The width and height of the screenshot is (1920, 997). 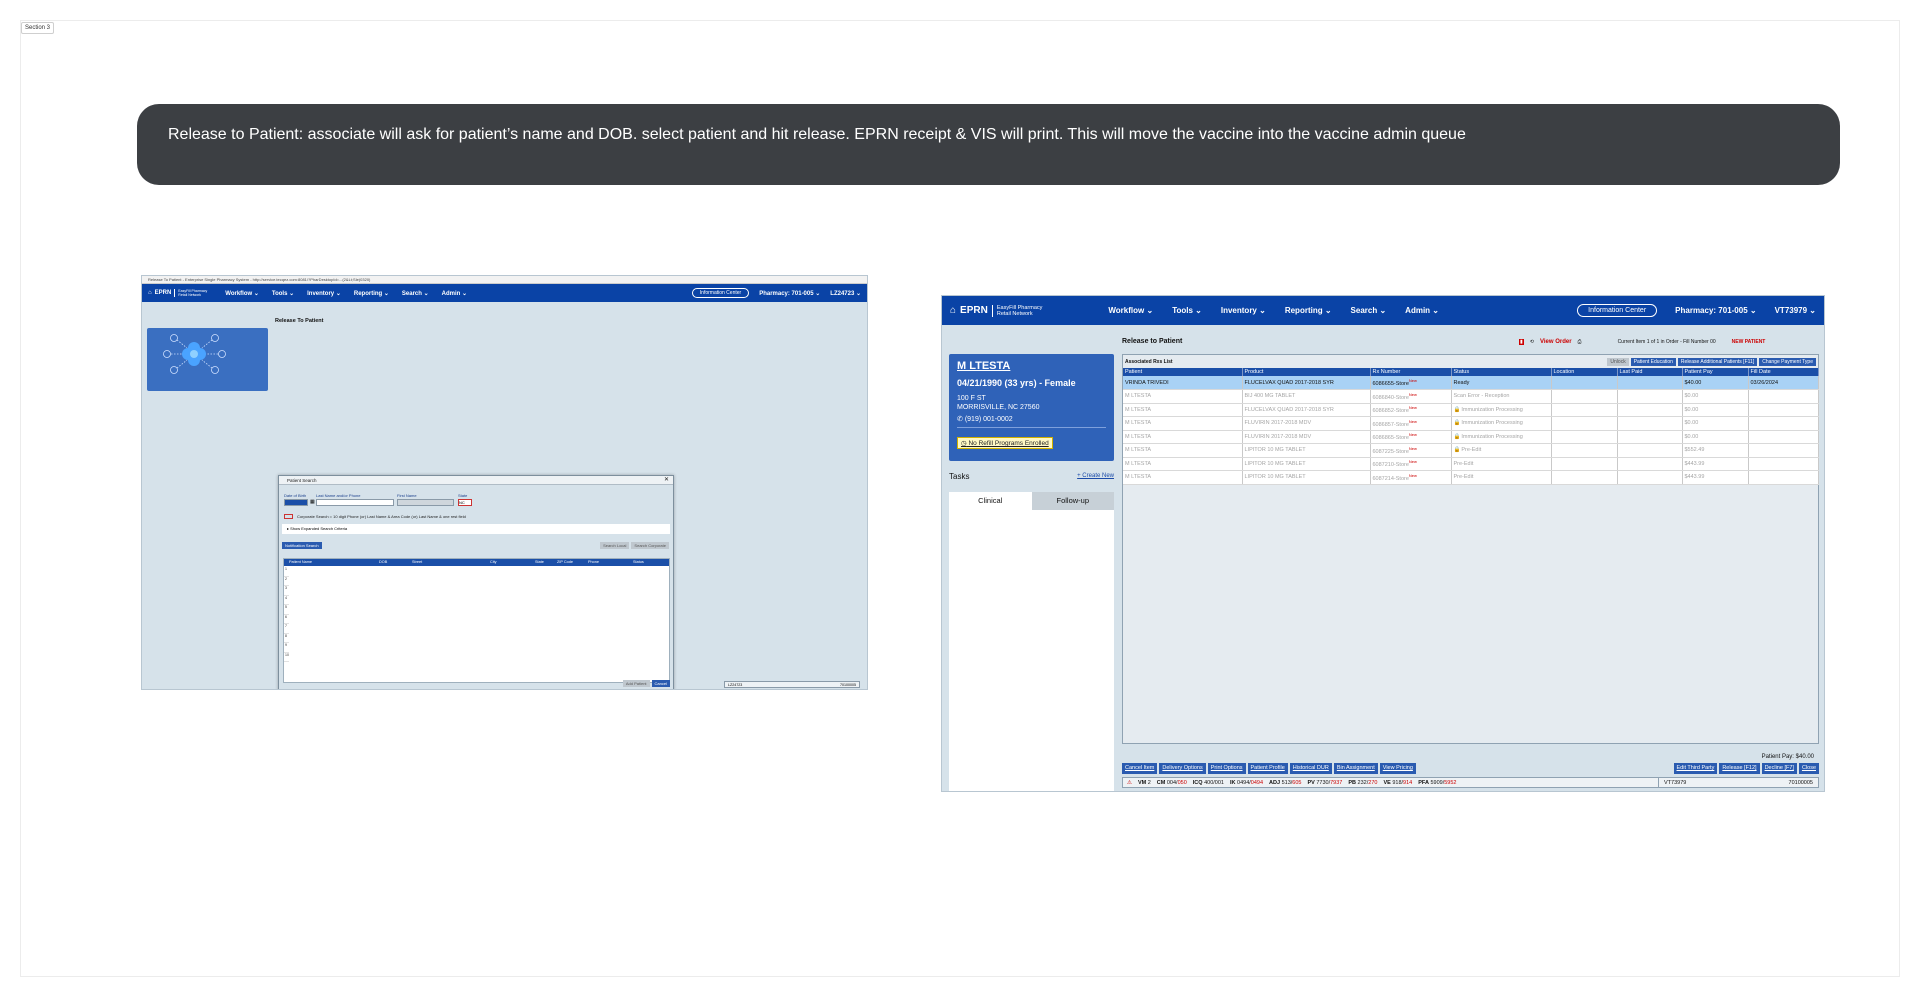 What do you see at coordinates (1787, 361) in the screenshot?
I see `change-payment-type-button: Change Payment Type` at bounding box center [1787, 361].